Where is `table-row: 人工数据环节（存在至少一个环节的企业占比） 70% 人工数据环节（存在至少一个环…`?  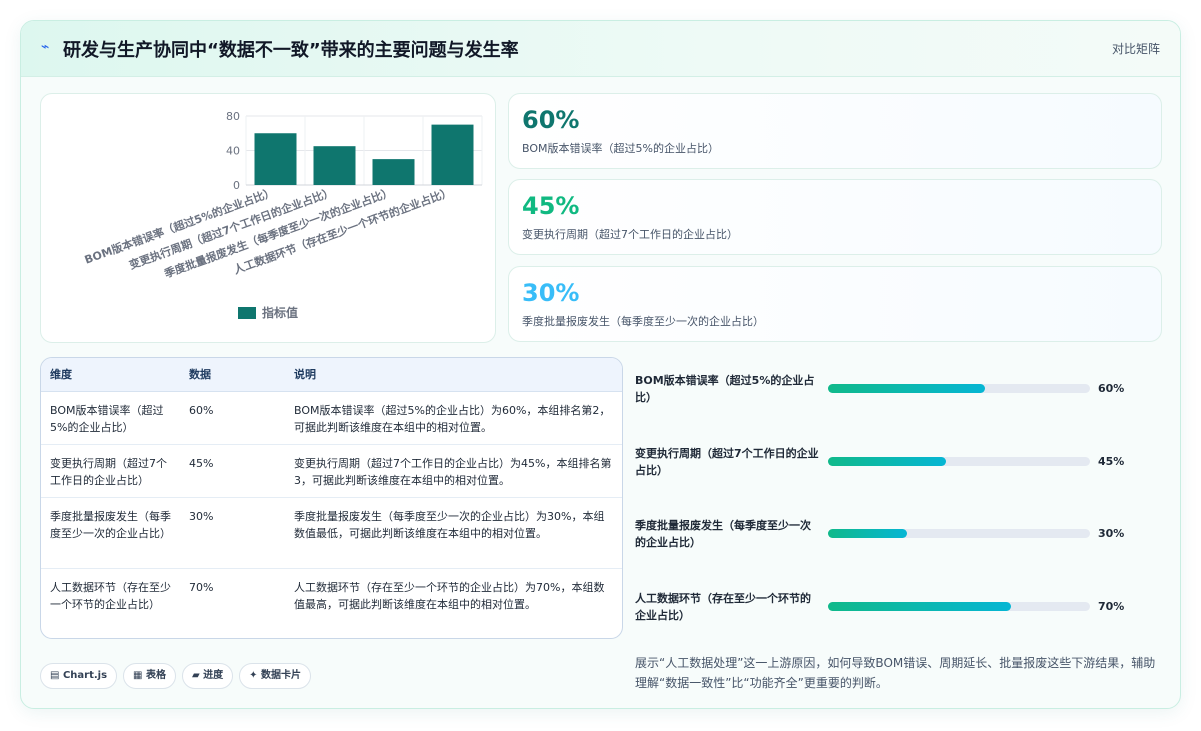
table-row: 人工数据环节（存在至少一个环节的企业占比） 70% 人工数据环节（存在至少一个环… is located at coordinates (331, 603).